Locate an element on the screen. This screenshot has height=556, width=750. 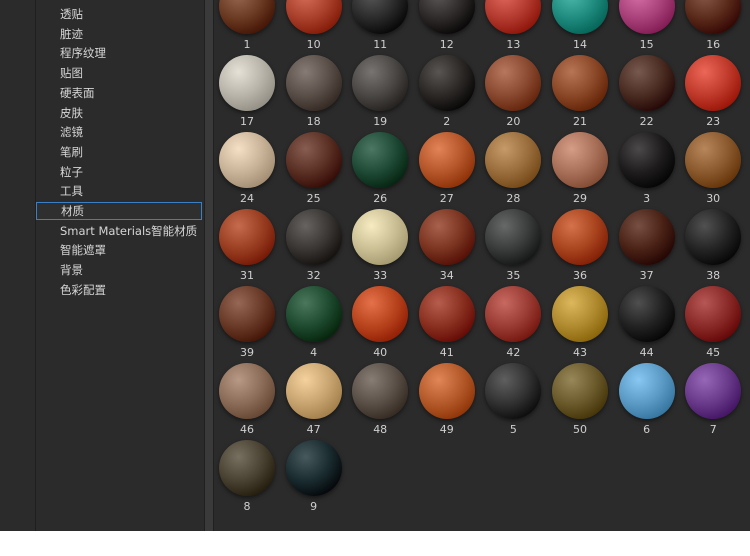
material-thumbnail: 24 is located at coordinates (247, 170).